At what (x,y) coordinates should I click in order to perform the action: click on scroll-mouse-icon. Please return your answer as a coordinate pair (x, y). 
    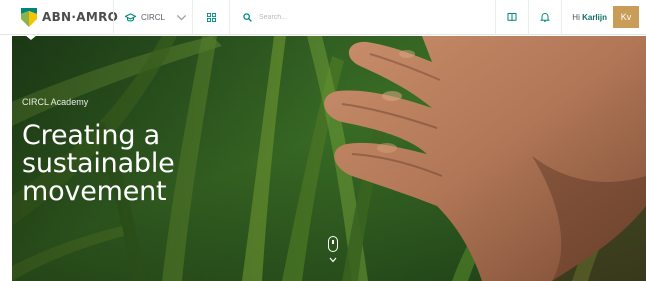
    Looking at the image, I should click on (333, 244).